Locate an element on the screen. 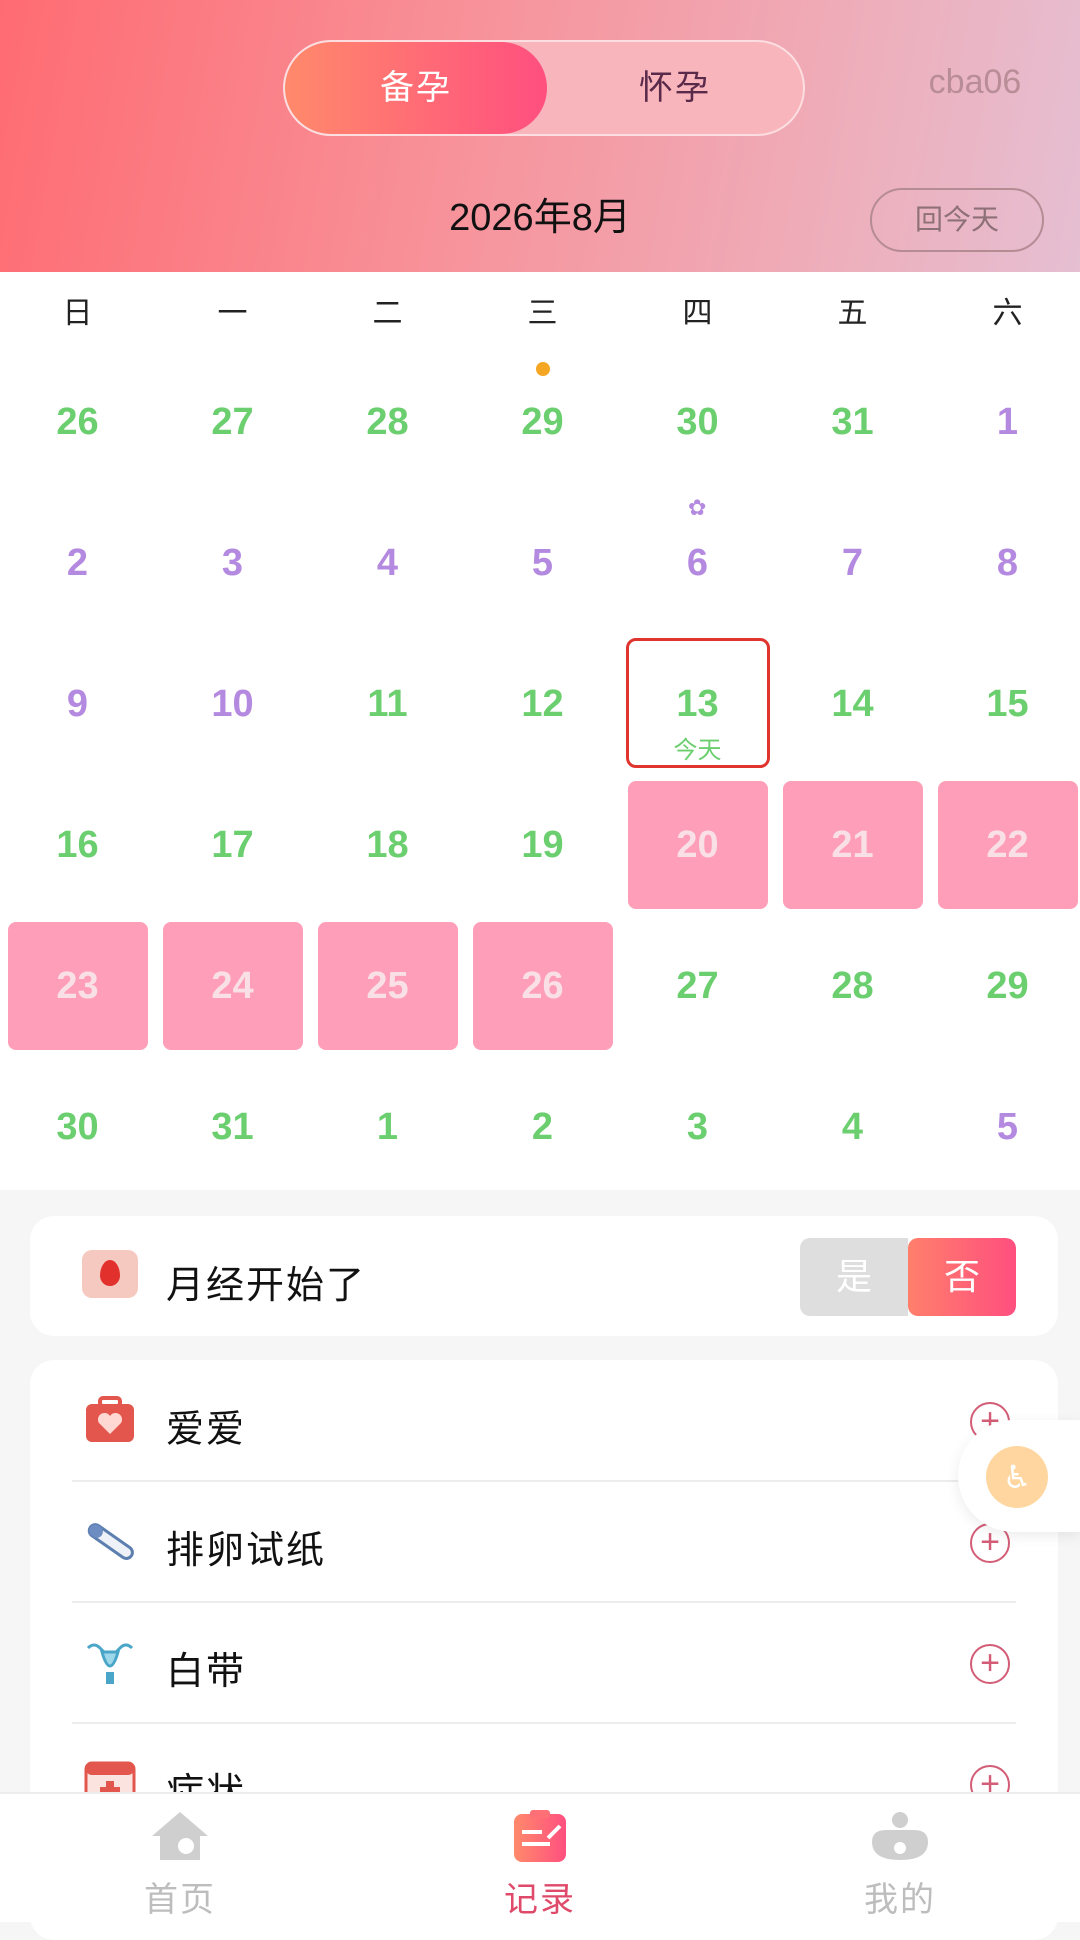  calendar-day: 7 is located at coordinates (852, 563).